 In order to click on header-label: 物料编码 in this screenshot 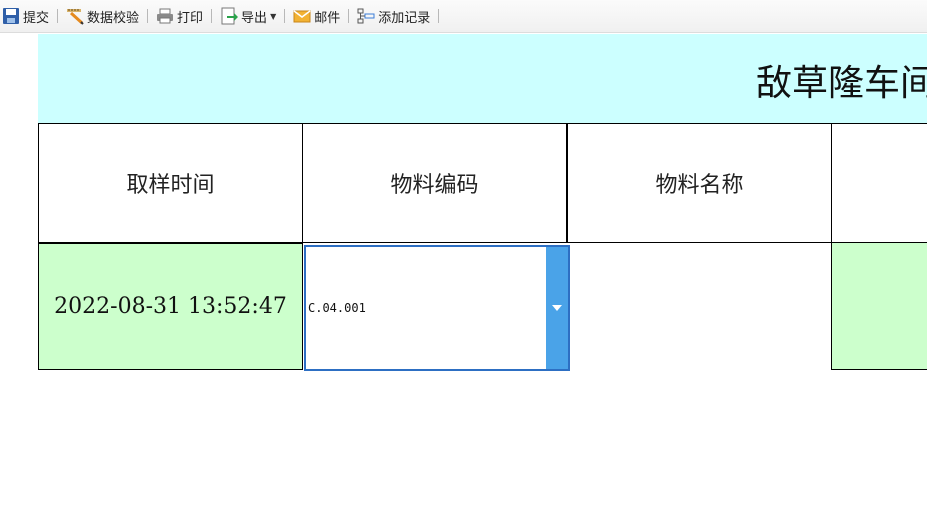, I will do `click(434, 185)`.